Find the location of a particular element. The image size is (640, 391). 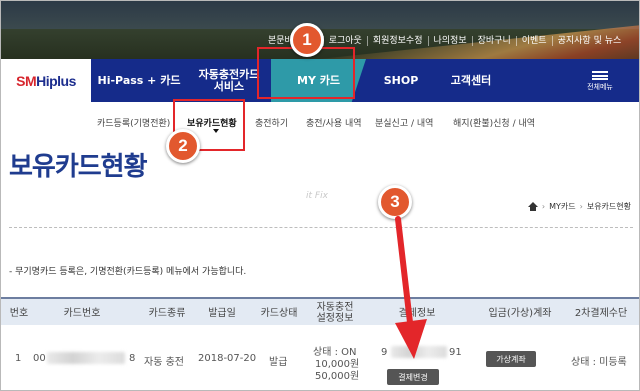

edit-profile-link: 회원정보수정 is located at coordinates (398, 41).